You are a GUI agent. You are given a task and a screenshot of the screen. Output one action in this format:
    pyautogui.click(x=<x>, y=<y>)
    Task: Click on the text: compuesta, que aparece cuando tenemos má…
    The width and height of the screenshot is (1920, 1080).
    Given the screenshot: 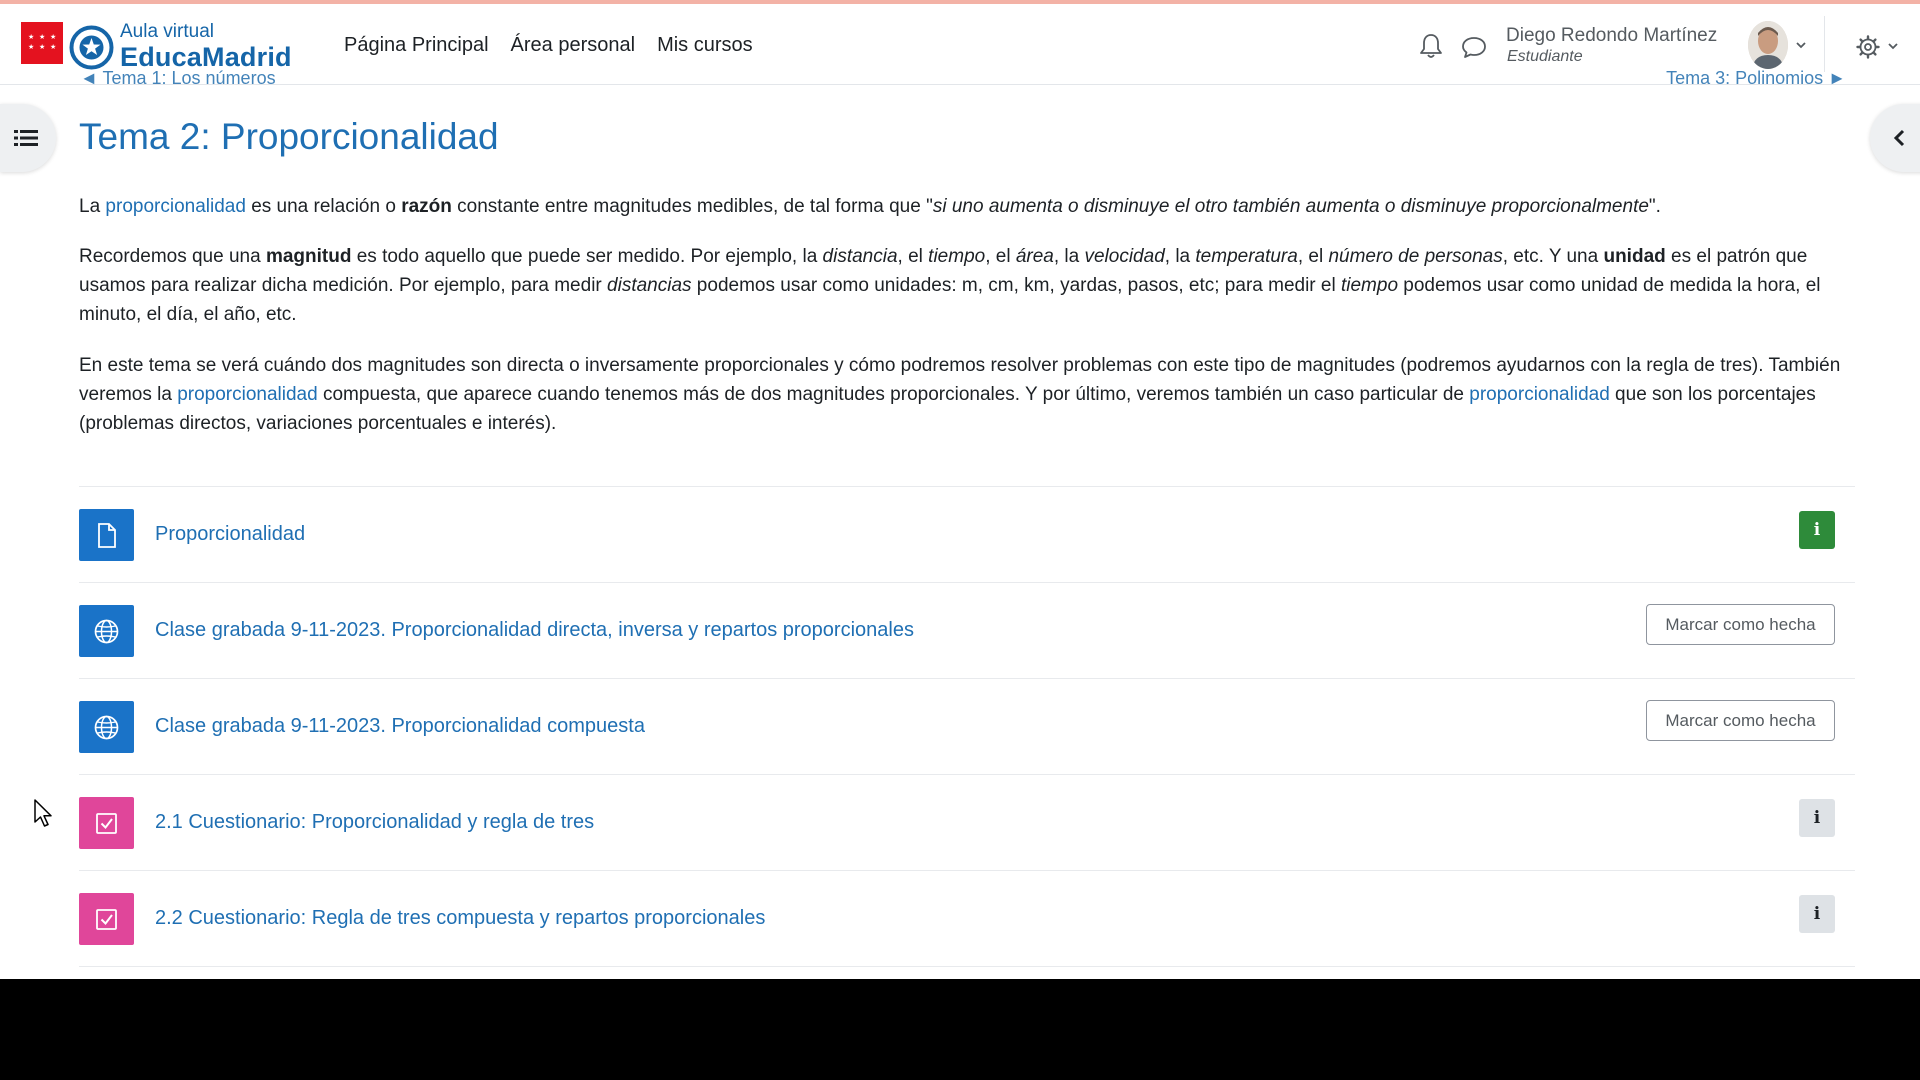 What is the action you would take?
    pyautogui.click(x=893, y=394)
    